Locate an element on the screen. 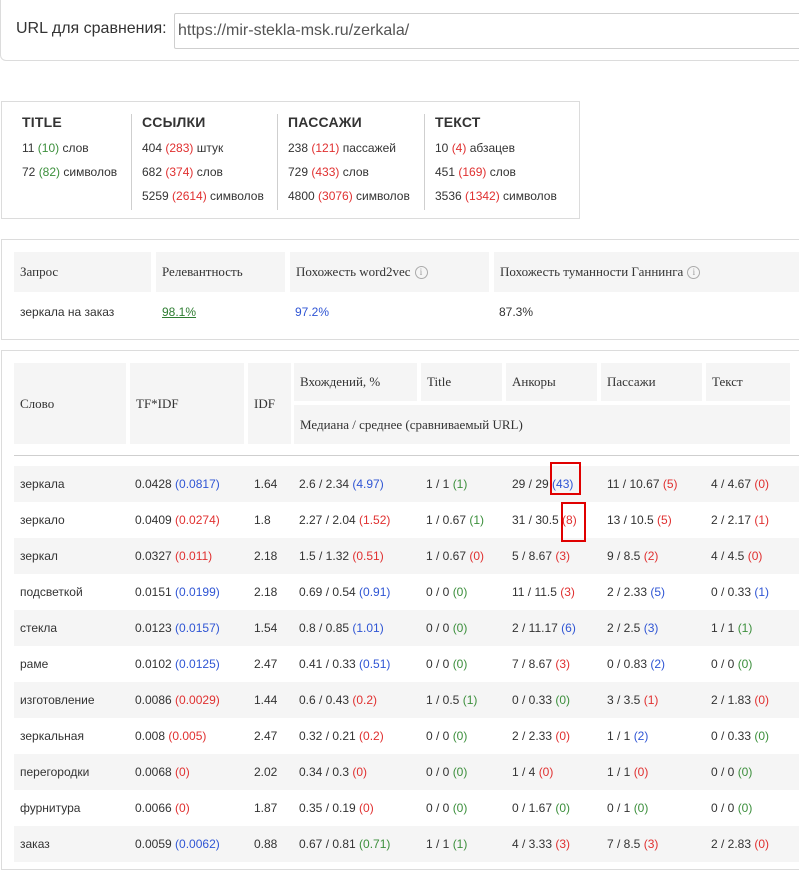 The width and height of the screenshot is (799, 870). cell-value: 1 / 1 is located at coordinates (439, 844).